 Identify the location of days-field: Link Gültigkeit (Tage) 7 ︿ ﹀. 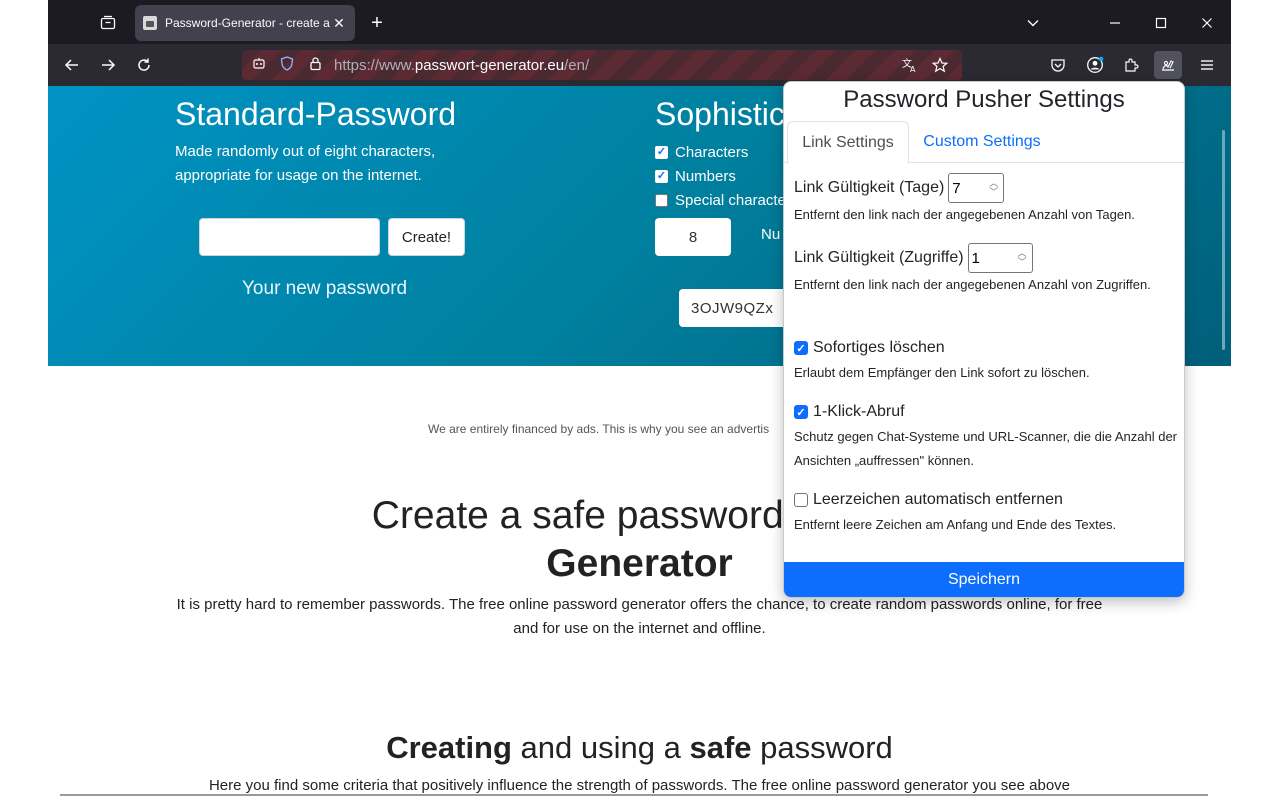
(899, 188).